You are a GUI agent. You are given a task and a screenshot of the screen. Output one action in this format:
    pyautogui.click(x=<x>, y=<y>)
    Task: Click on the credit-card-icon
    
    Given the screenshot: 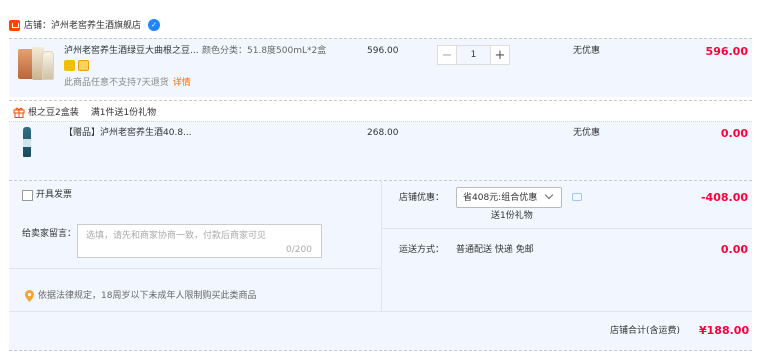 What is the action you would take?
    pyautogui.click(x=83, y=65)
    